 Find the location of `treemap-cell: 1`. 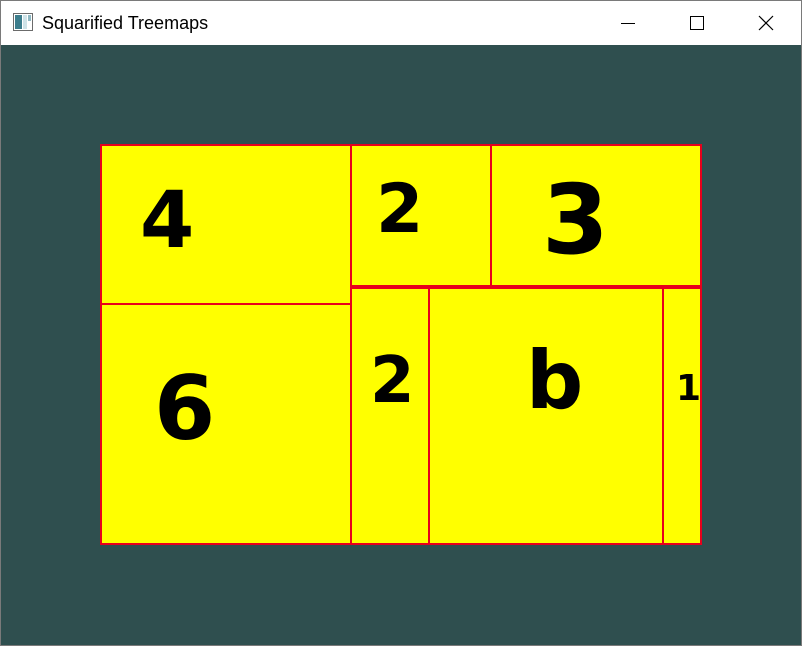

treemap-cell: 1 is located at coordinates (682, 416).